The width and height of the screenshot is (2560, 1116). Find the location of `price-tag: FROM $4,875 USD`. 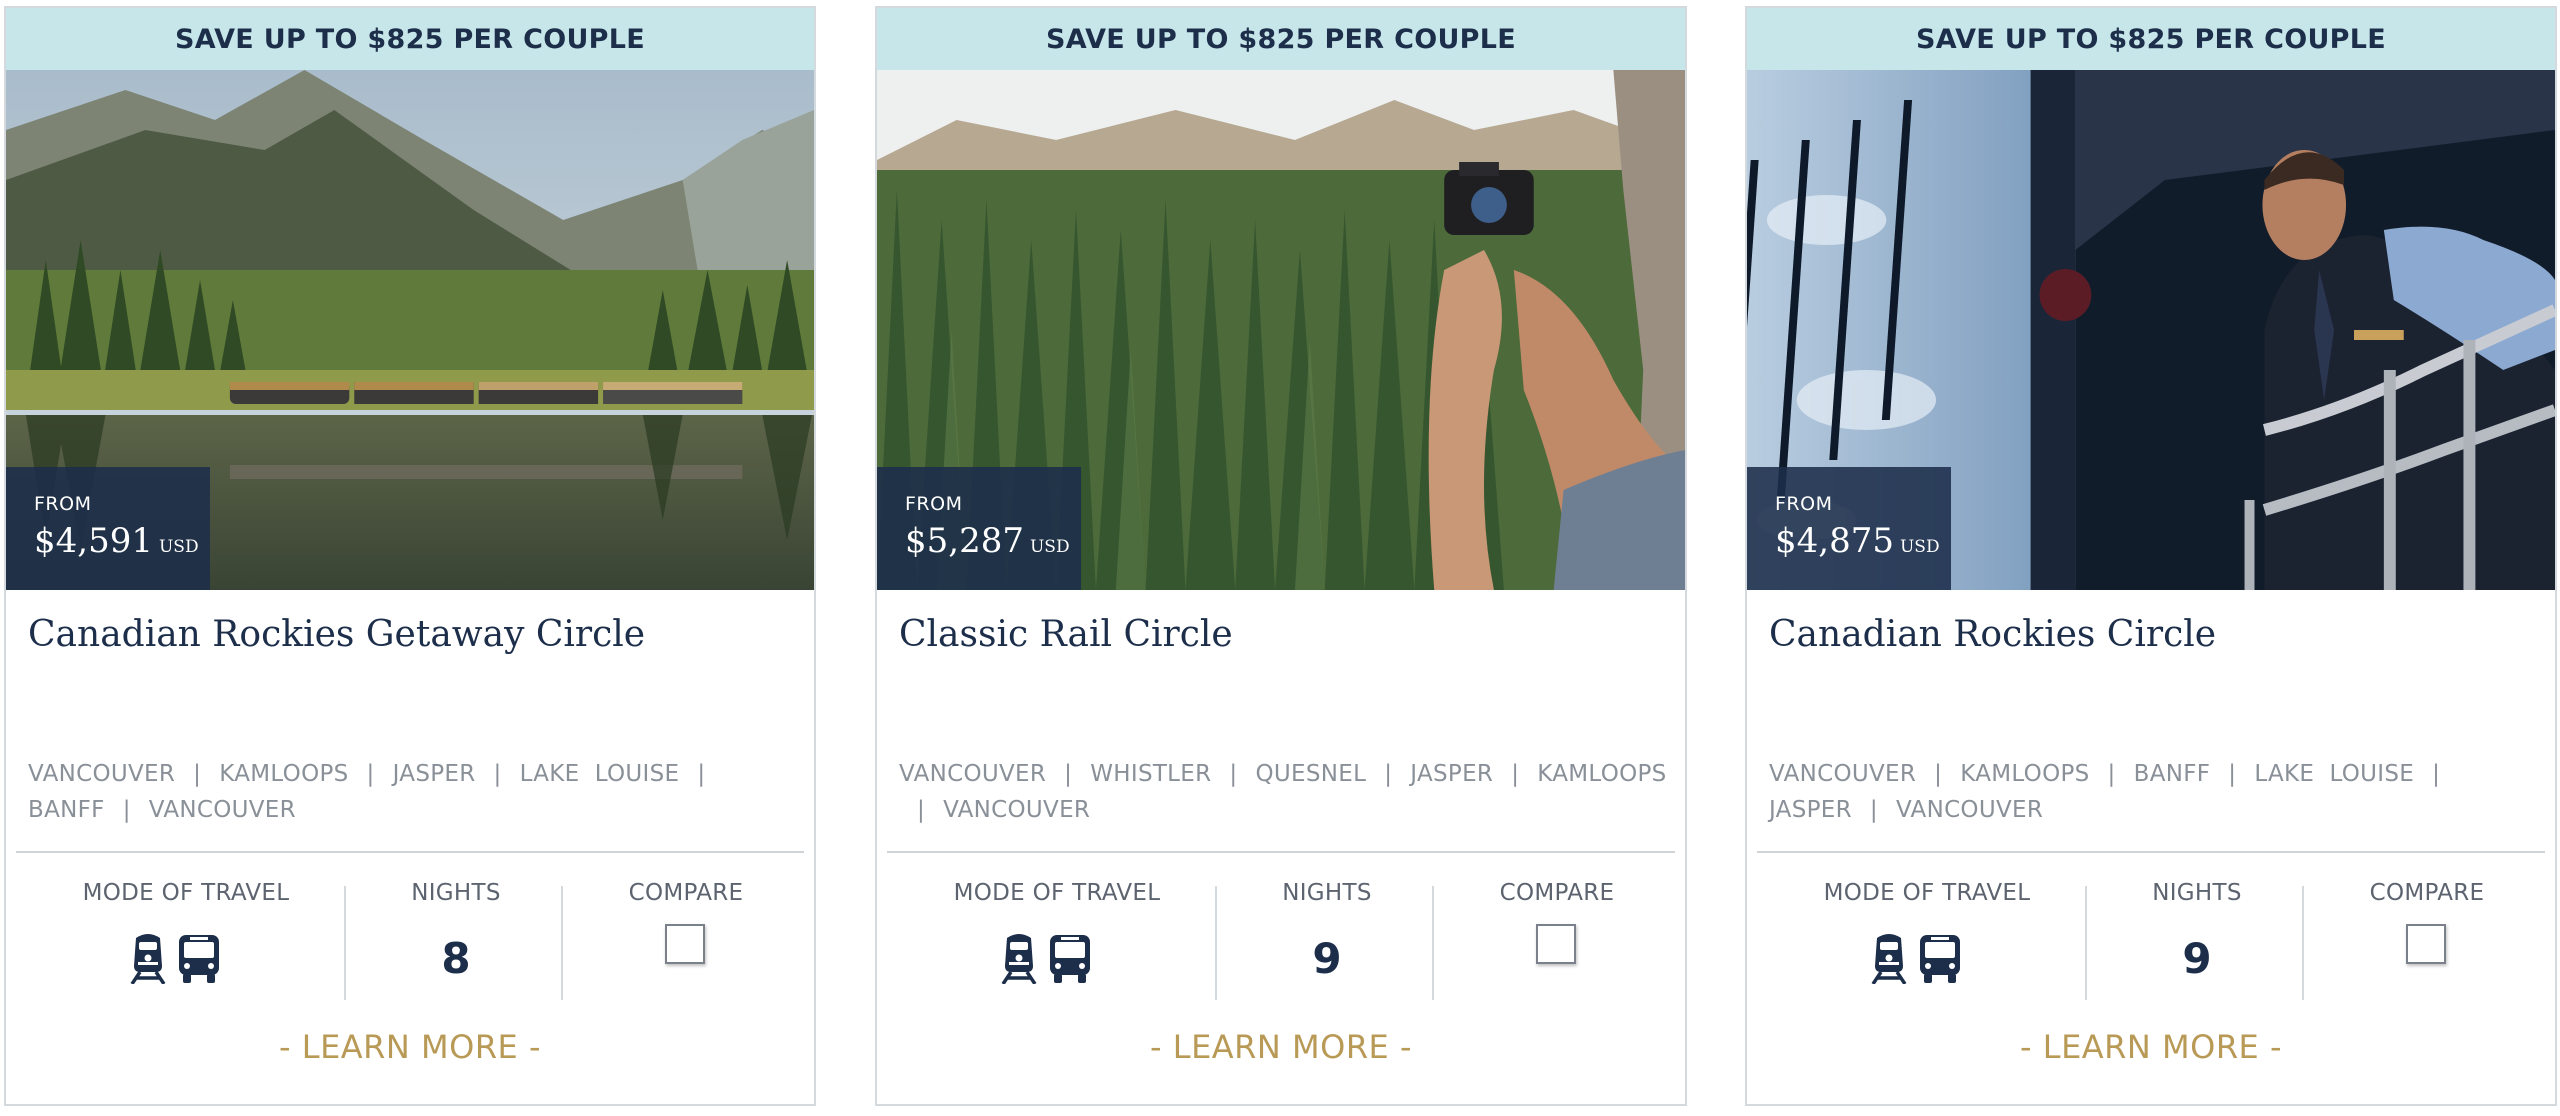

price-tag: FROM $4,875 USD is located at coordinates (1849, 528).